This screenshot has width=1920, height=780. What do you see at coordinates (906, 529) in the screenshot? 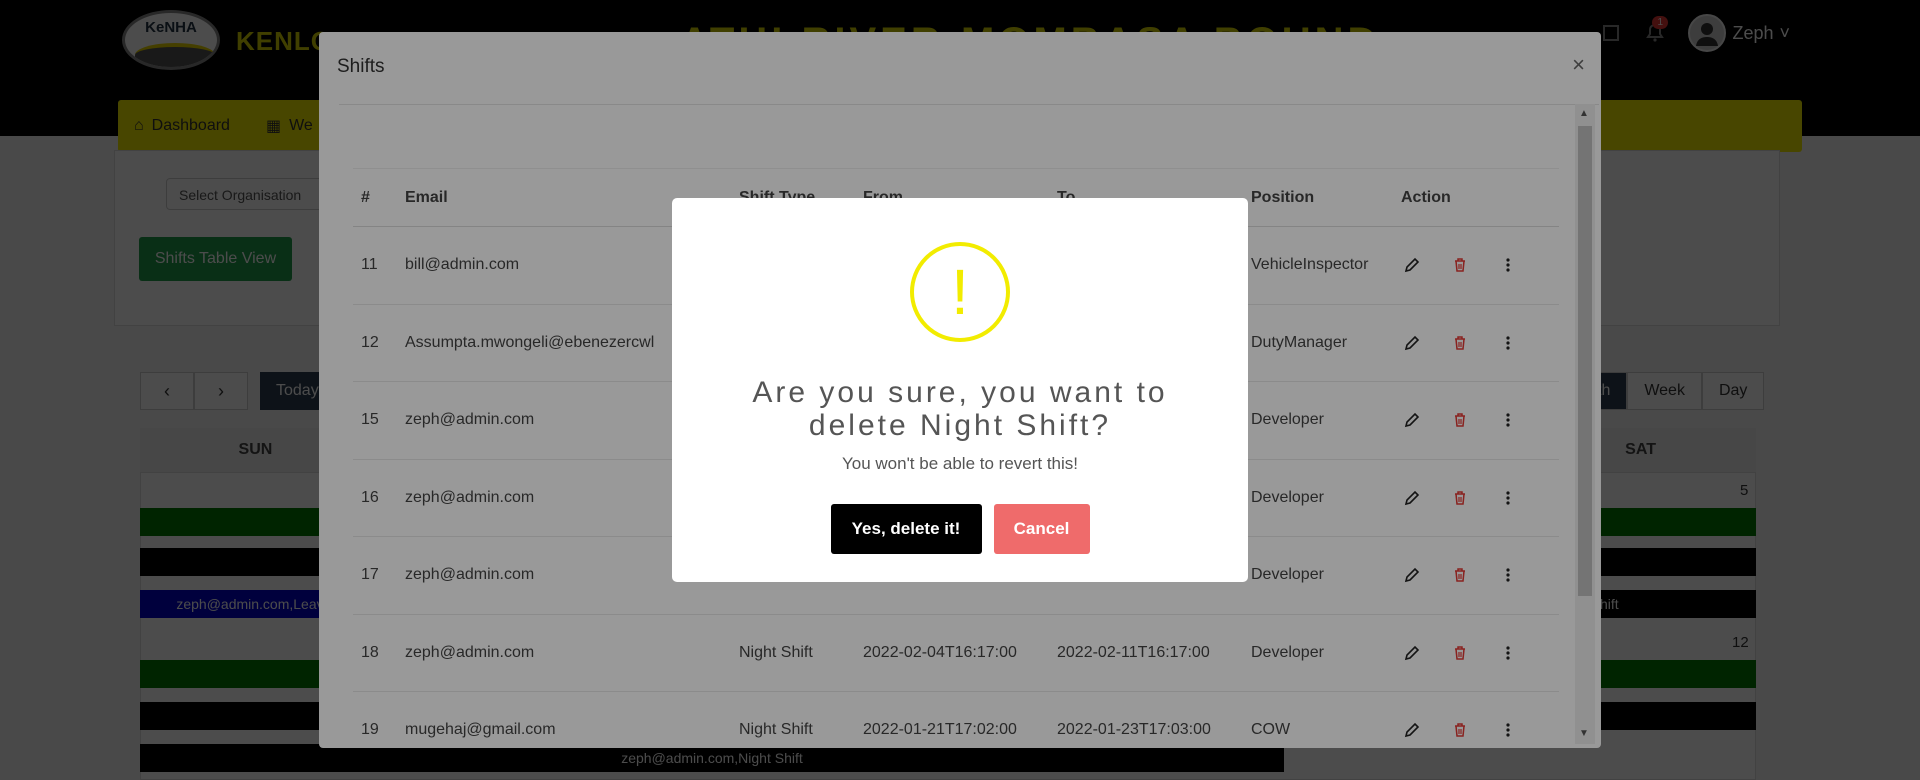
I see `confirm-delete-button: Yes, delete it!` at bounding box center [906, 529].